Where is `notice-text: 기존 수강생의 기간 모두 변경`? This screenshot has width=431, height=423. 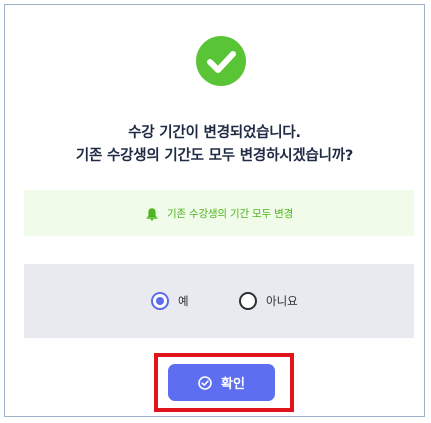
notice-text: 기존 수강생의 기간 모두 변경 is located at coordinates (230, 213).